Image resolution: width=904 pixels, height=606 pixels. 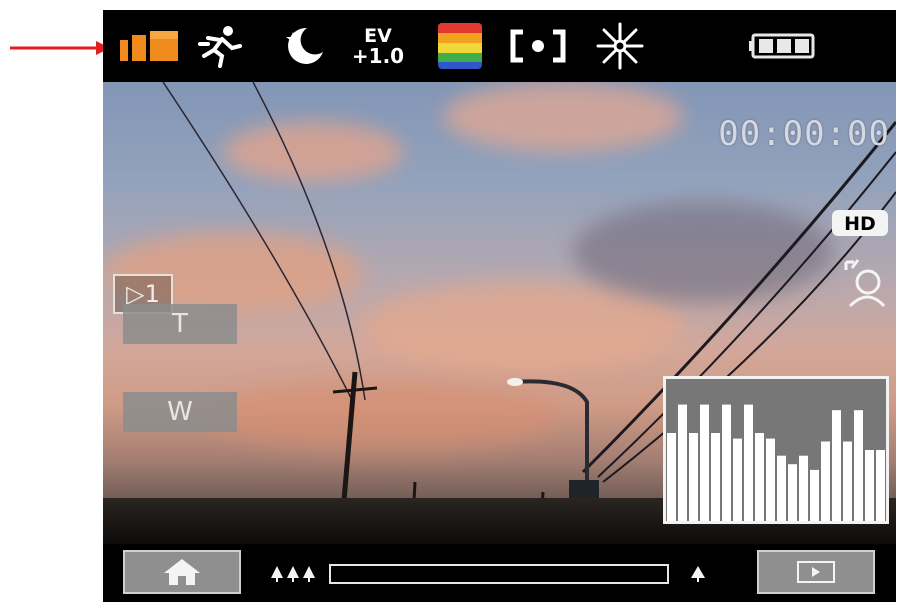 I want to click on white-balance-icon, so click(x=620, y=46).